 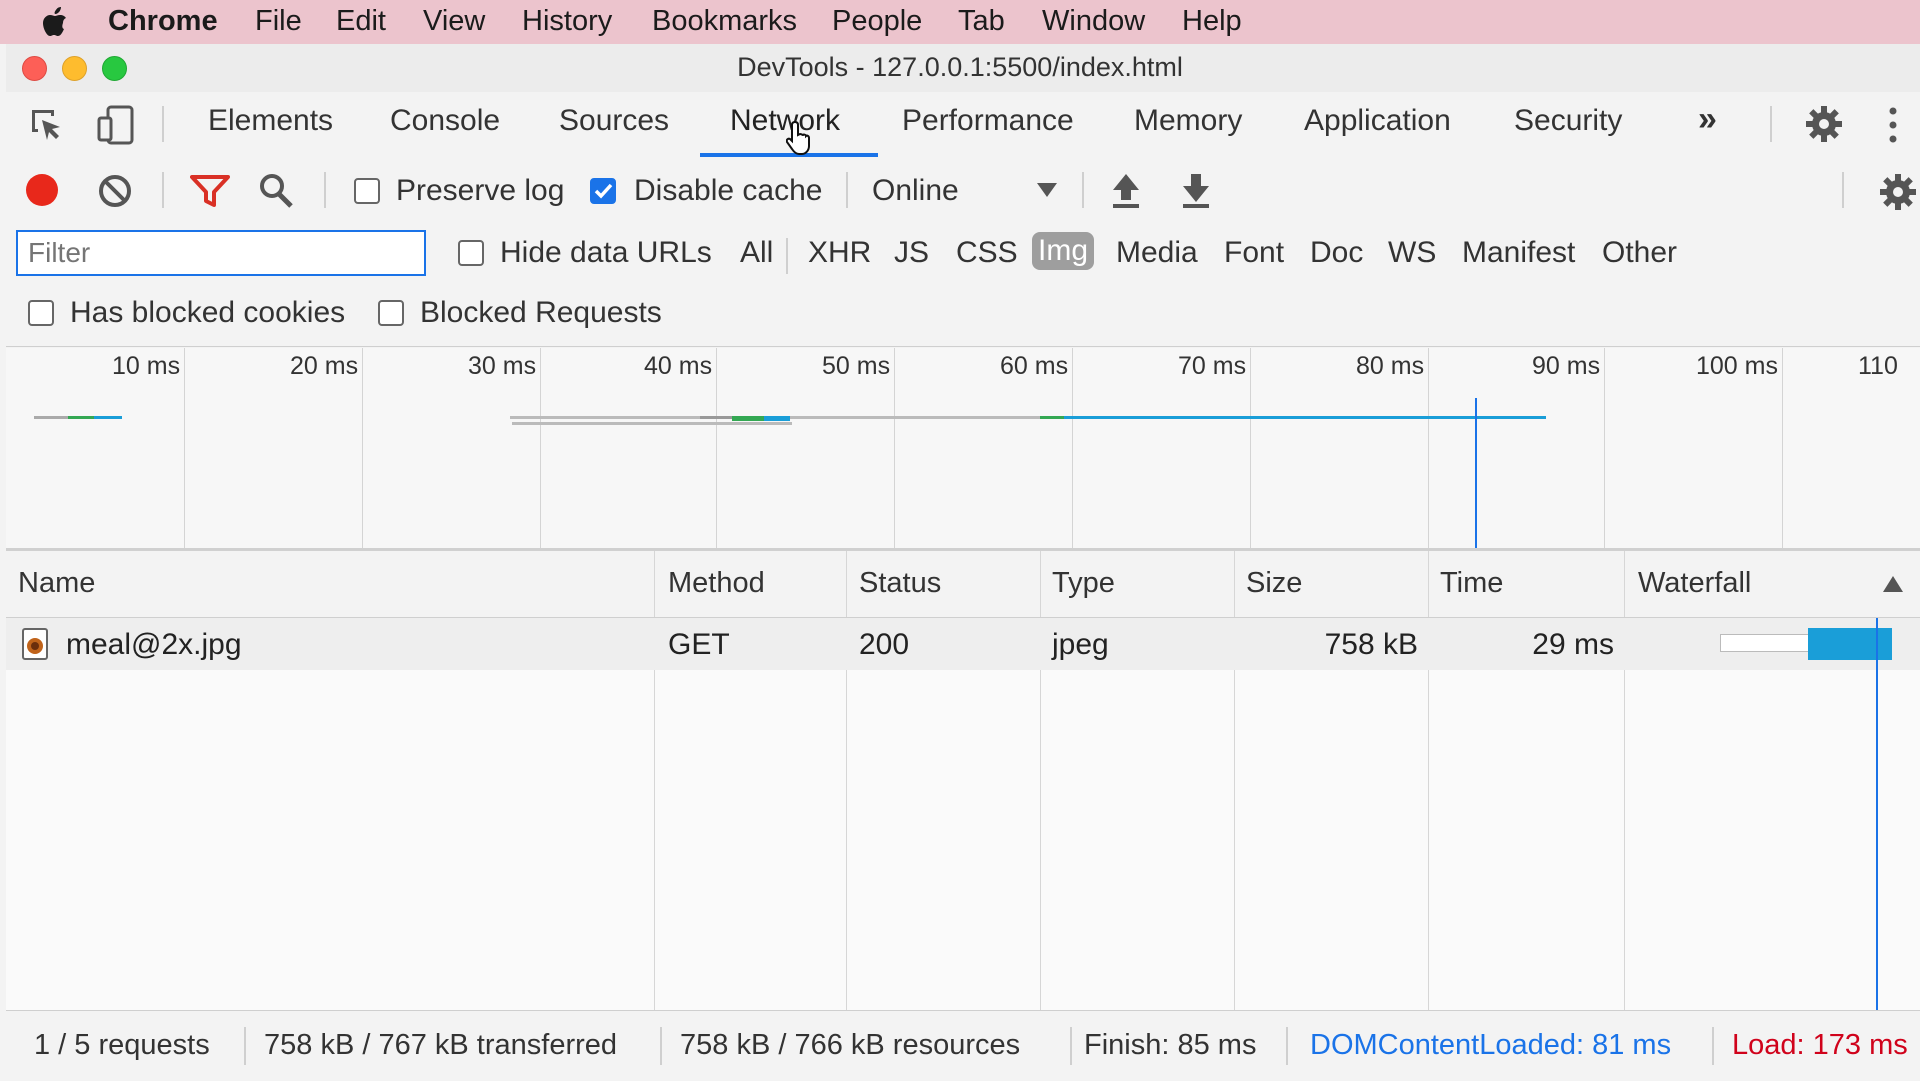 What do you see at coordinates (1707, 119) in the screenshot?
I see `more-tabs-icon: »` at bounding box center [1707, 119].